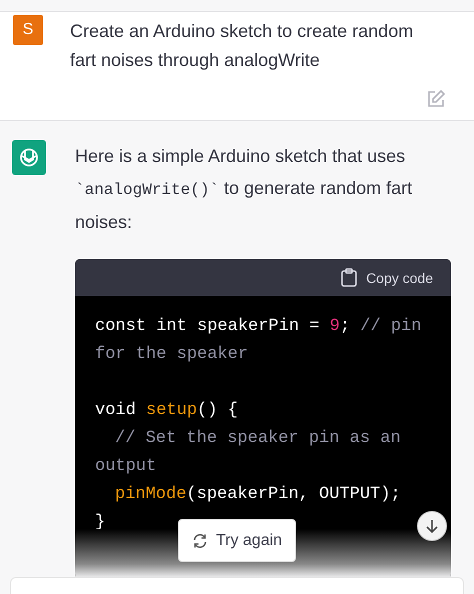 Image resolution: width=474 pixels, height=594 pixels. I want to click on user-avatar: S, so click(28, 30).